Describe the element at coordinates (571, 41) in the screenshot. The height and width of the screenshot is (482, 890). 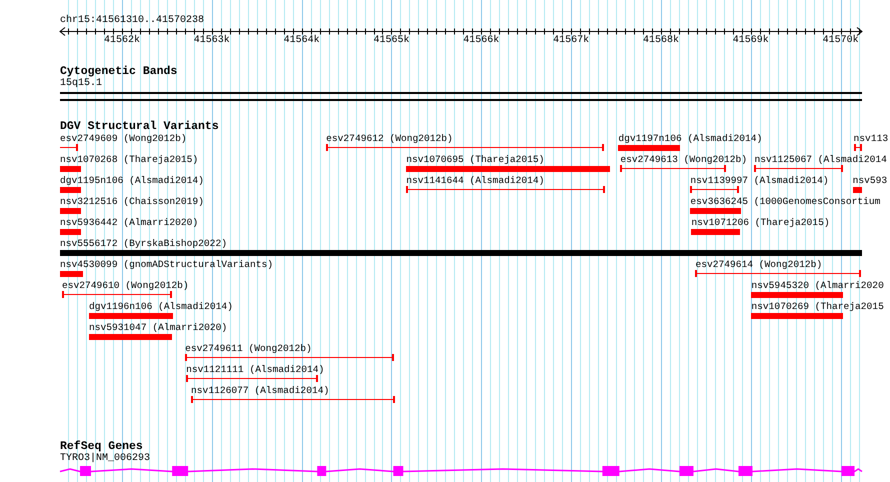
I see `tick-label: 41567k` at that location.